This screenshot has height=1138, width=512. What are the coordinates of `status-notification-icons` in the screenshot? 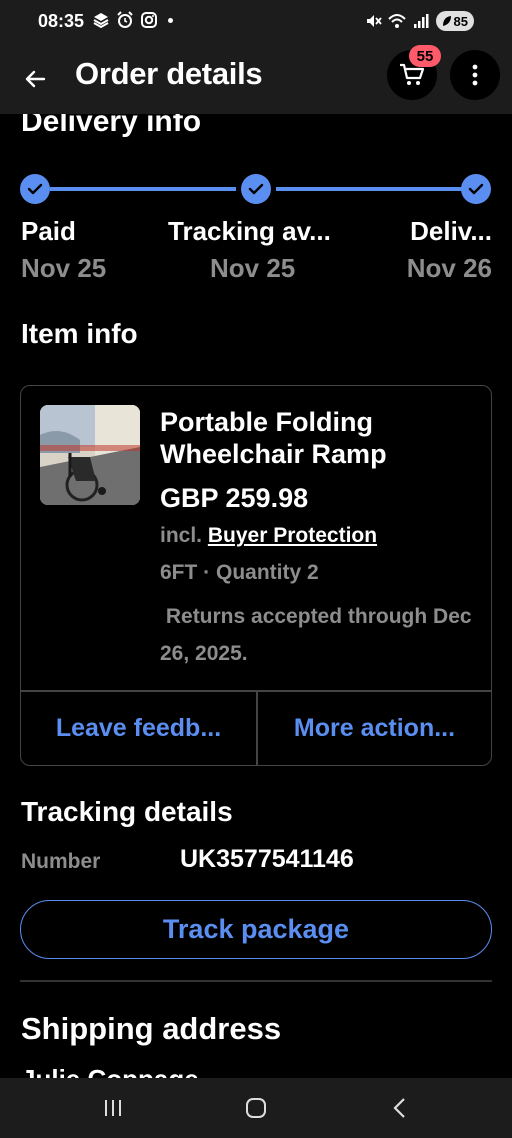 It's located at (132, 20).